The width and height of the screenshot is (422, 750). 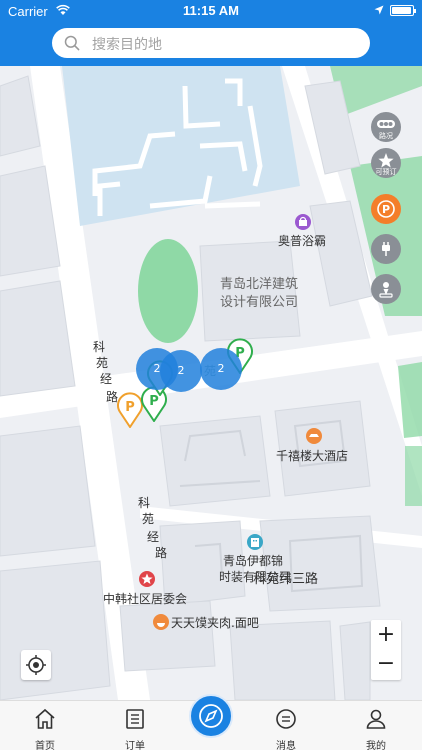 What do you see at coordinates (259, 294) in the screenshot?
I see `building-label: 青岛北洋建筑 设计有限公司` at bounding box center [259, 294].